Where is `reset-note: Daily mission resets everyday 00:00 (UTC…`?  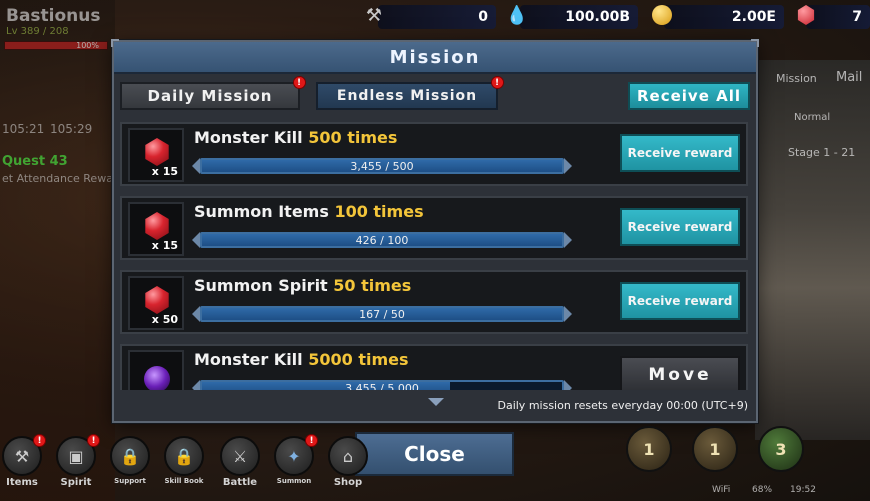
reset-note: Daily mission resets everyday 00:00 (UTC… is located at coordinates (622, 405).